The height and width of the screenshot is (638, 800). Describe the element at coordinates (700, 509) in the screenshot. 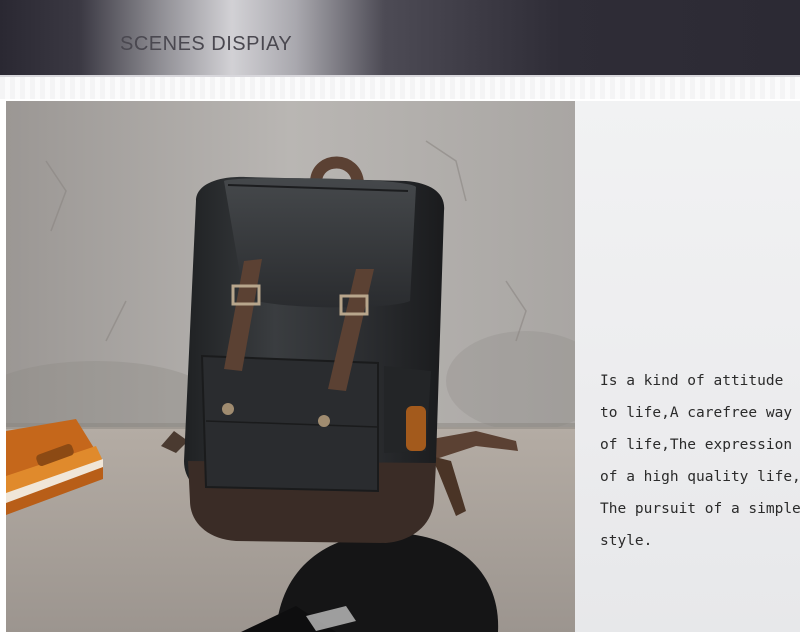

I see `description-line: The pursuit of a simple` at that location.